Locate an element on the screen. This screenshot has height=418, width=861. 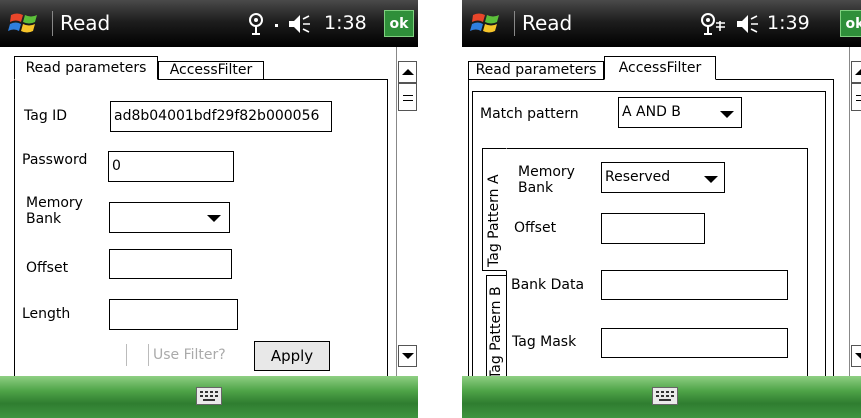
match-pattern-dropdown: A AND B is located at coordinates (680, 112).